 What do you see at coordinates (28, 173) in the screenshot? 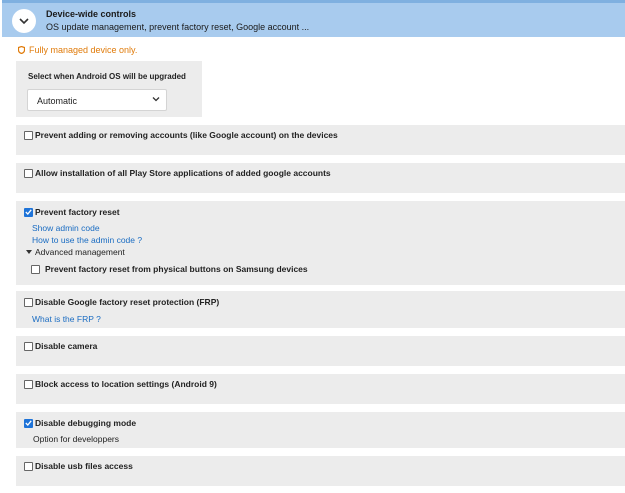
I see `allow-play-store-checkbox` at bounding box center [28, 173].